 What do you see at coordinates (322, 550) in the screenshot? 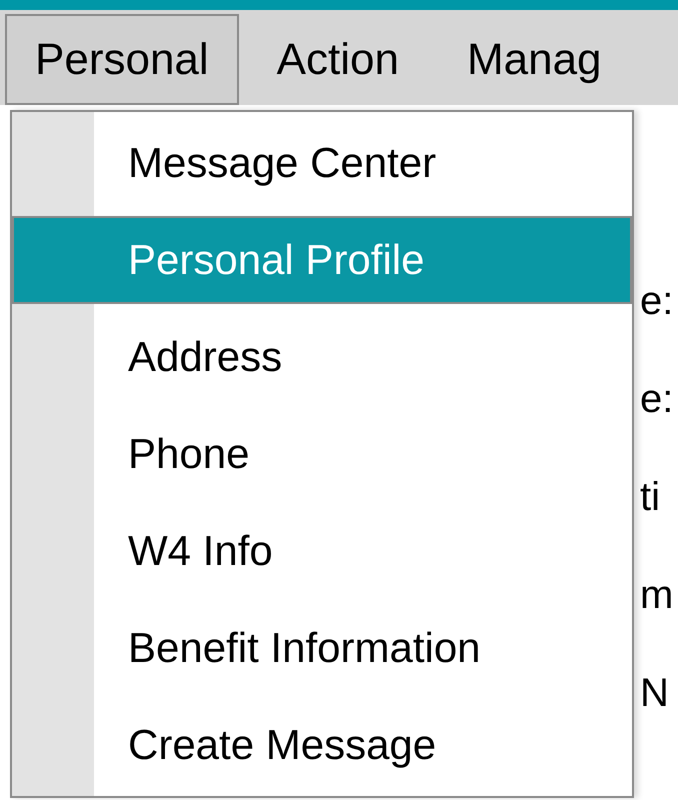
I see `dropdown-item: W4 Info` at bounding box center [322, 550].